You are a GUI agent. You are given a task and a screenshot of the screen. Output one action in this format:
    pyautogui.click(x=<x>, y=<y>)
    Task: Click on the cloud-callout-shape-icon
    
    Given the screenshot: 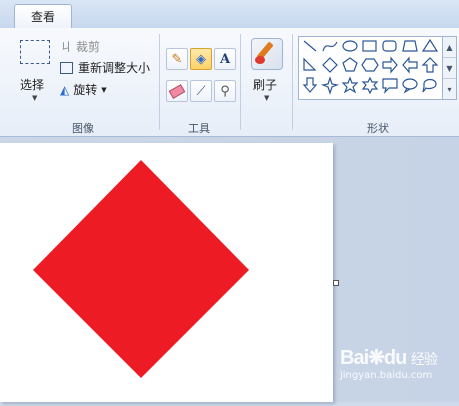 What is the action you would take?
    pyautogui.click(x=429, y=85)
    